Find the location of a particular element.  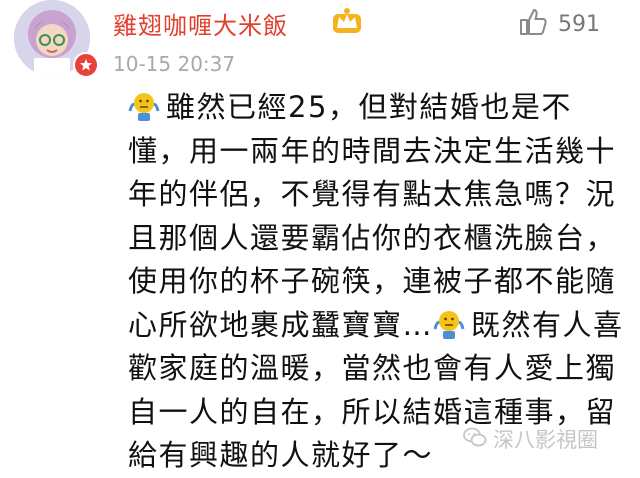

comment-timestamp: 10-15 20:37 is located at coordinates (174, 64).